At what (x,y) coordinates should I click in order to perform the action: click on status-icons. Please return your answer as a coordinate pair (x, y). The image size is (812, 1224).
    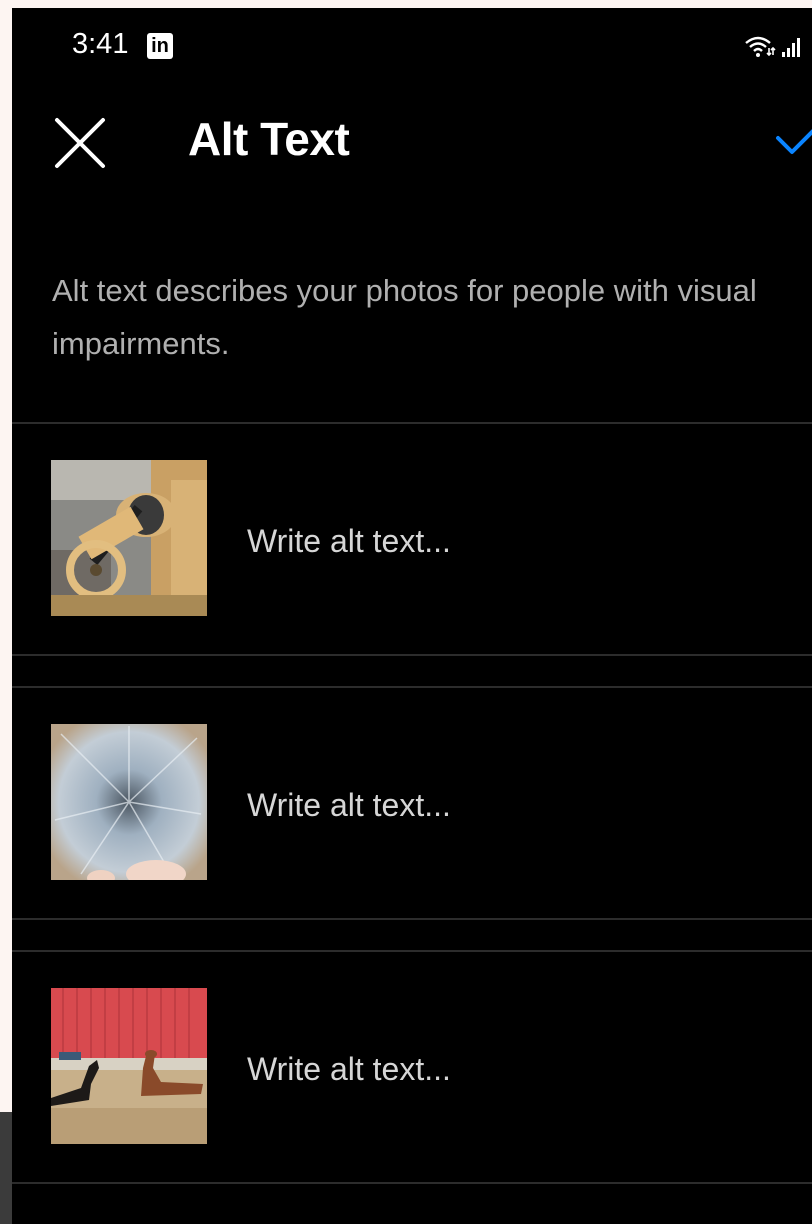
    Looking at the image, I should click on (778, 47).